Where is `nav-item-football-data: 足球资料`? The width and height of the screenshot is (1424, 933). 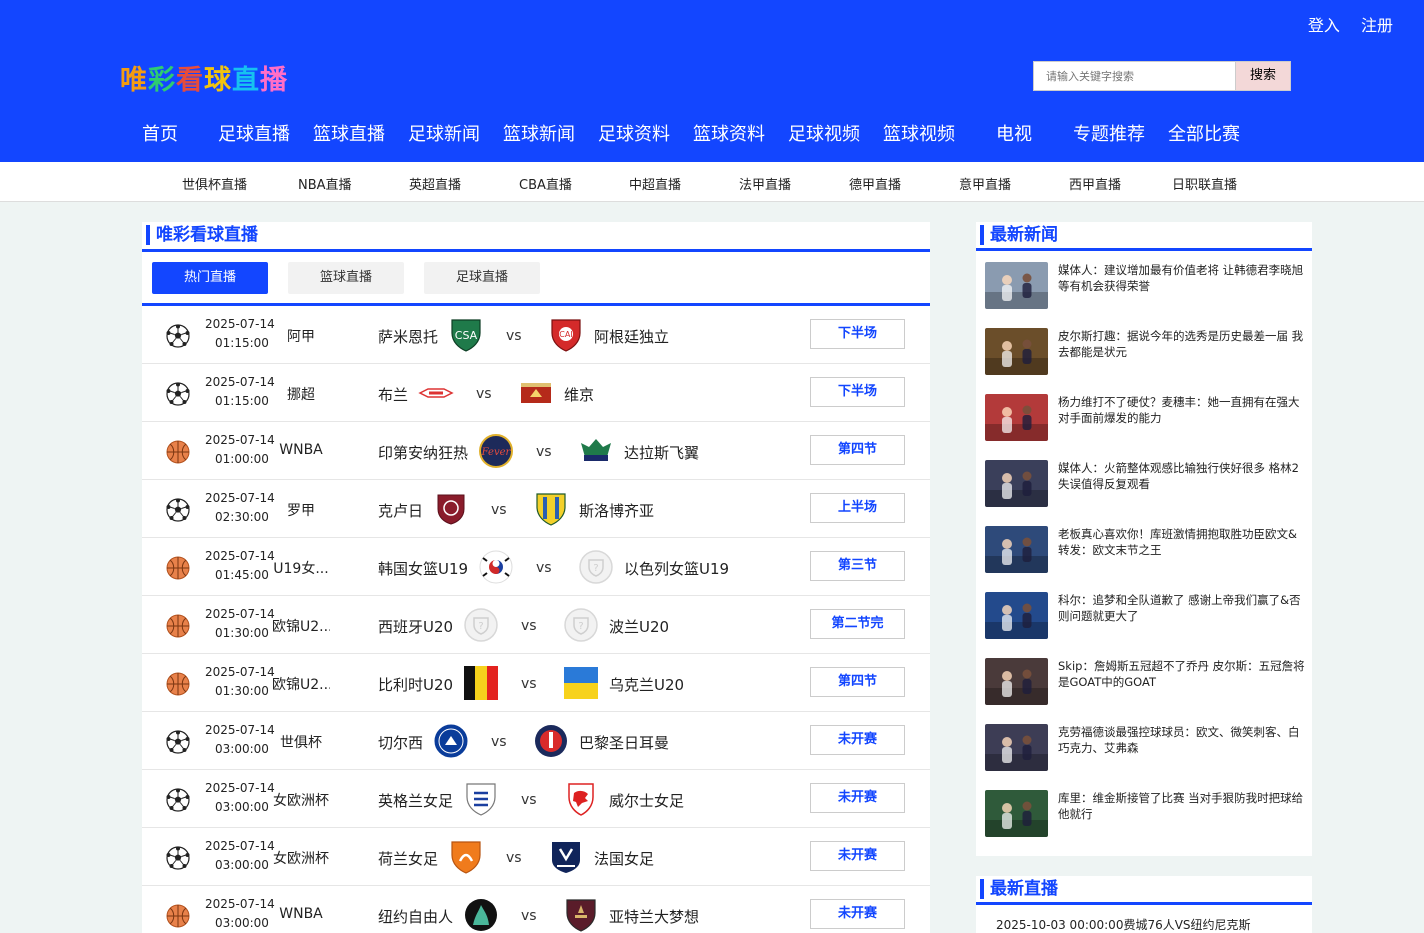 nav-item-football-data: 足球资料 is located at coordinates (634, 133).